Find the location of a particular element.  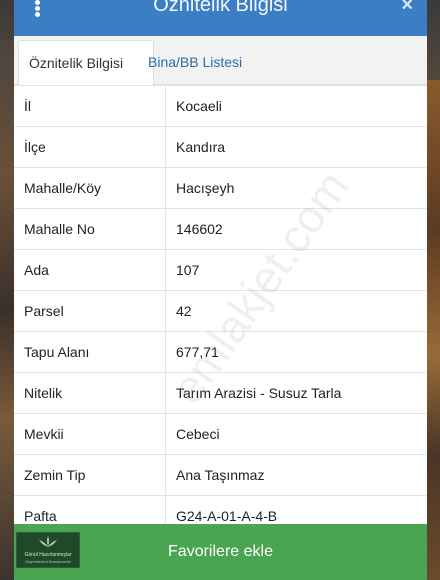

table-row: Mevkii Cebeci is located at coordinates (220, 434).